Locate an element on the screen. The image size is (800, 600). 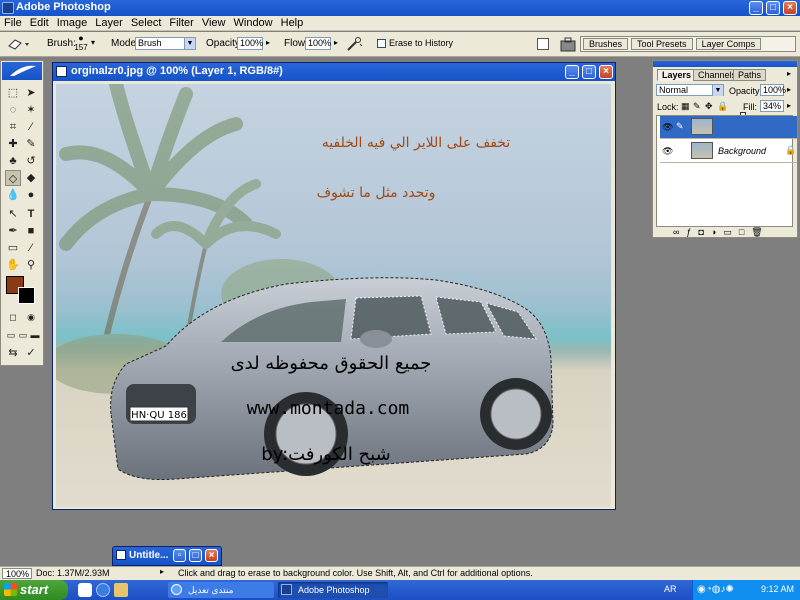
background-color-swatch is located at coordinates (26, 295).